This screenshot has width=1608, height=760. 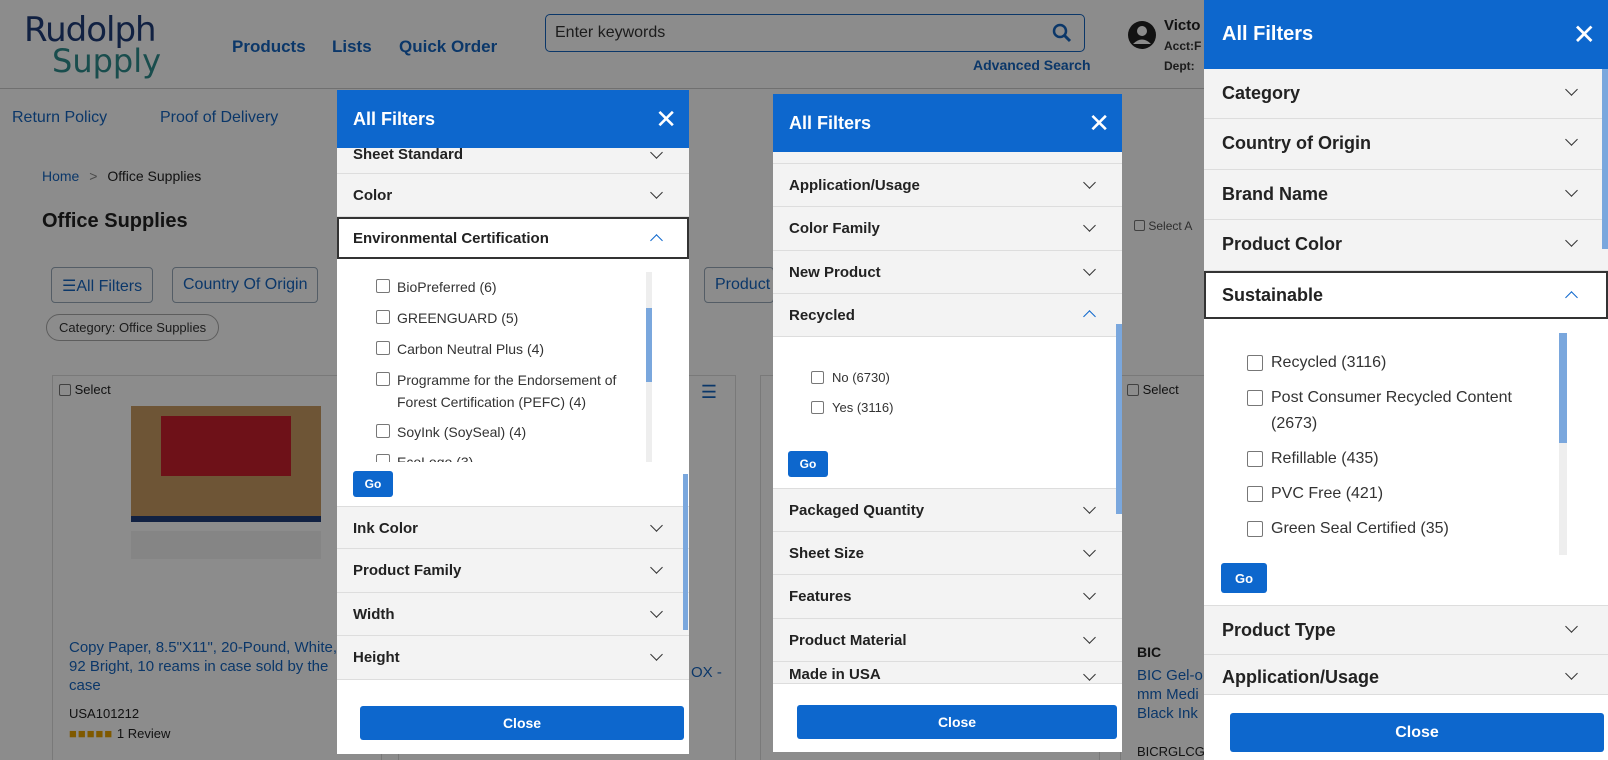 What do you see at coordinates (408, 154) in the screenshot?
I see `filter-row-label: Sheet Standard` at bounding box center [408, 154].